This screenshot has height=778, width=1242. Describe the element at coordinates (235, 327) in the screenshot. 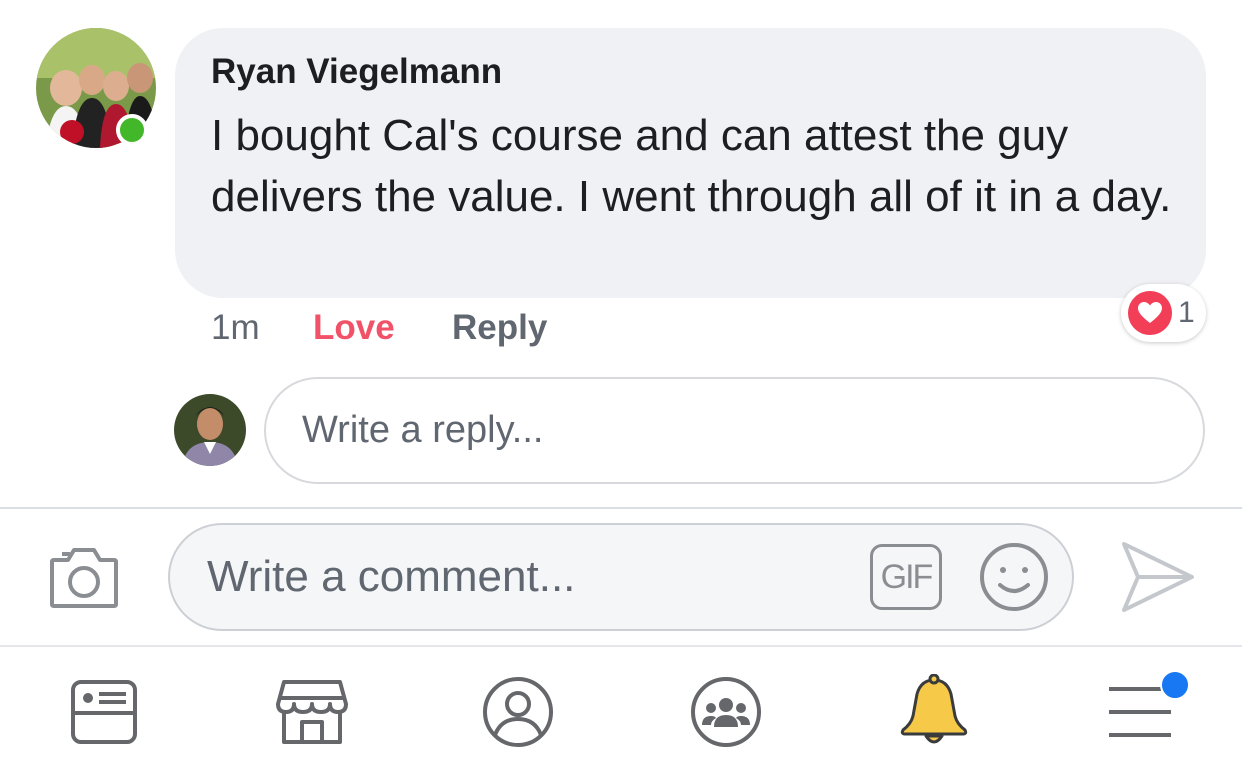

I see `comment-timestamp: 1m` at that location.